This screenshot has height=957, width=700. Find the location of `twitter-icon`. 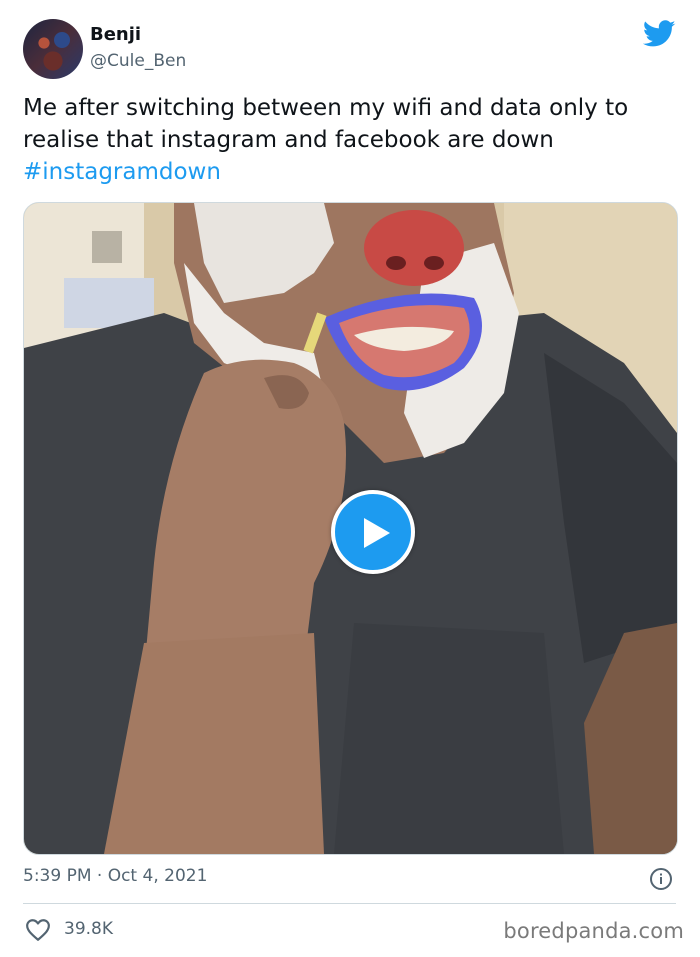

twitter-icon is located at coordinates (659, 34).